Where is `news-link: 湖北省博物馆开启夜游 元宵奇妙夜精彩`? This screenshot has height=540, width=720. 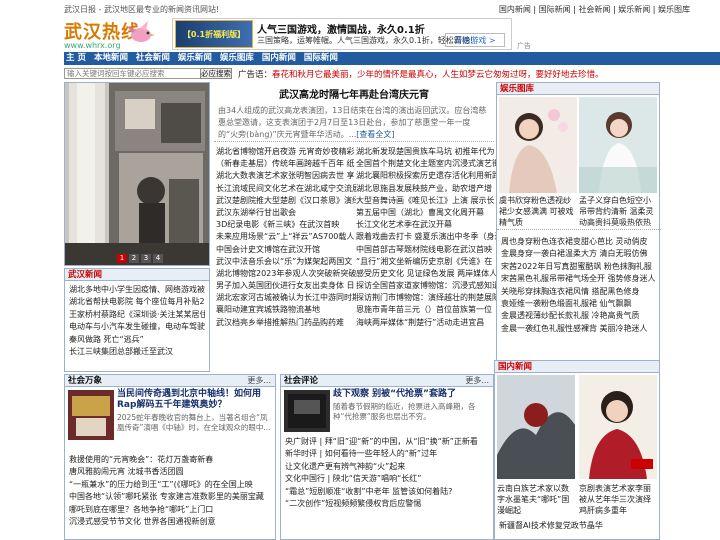
news-link: 湖北省博物馆开启夜游 元宵奇妙夜精彩 is located at coordinates (286, 152).